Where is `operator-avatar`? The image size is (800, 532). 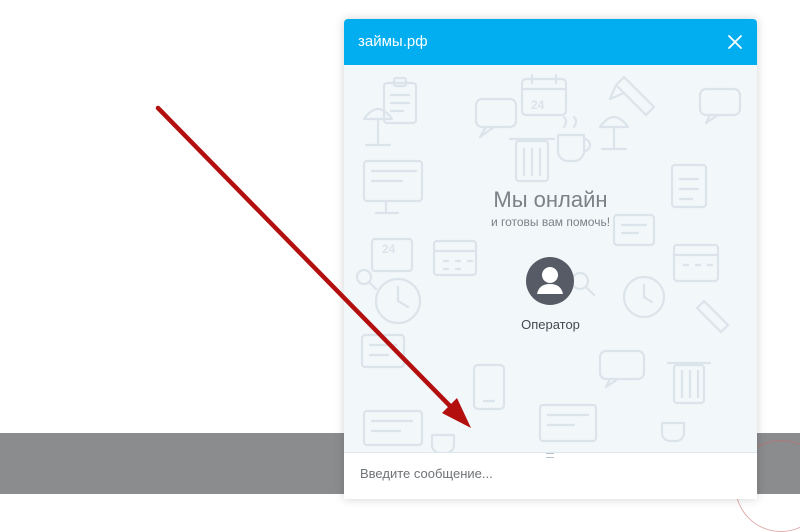
operator-avatar is located at coordinates (550, 281).